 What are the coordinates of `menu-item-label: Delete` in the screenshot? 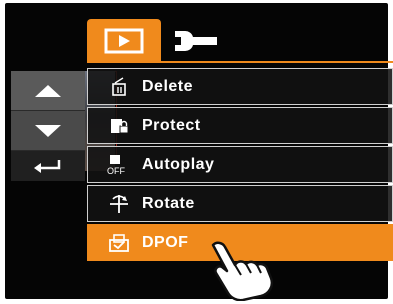 It's located at (168, 86).